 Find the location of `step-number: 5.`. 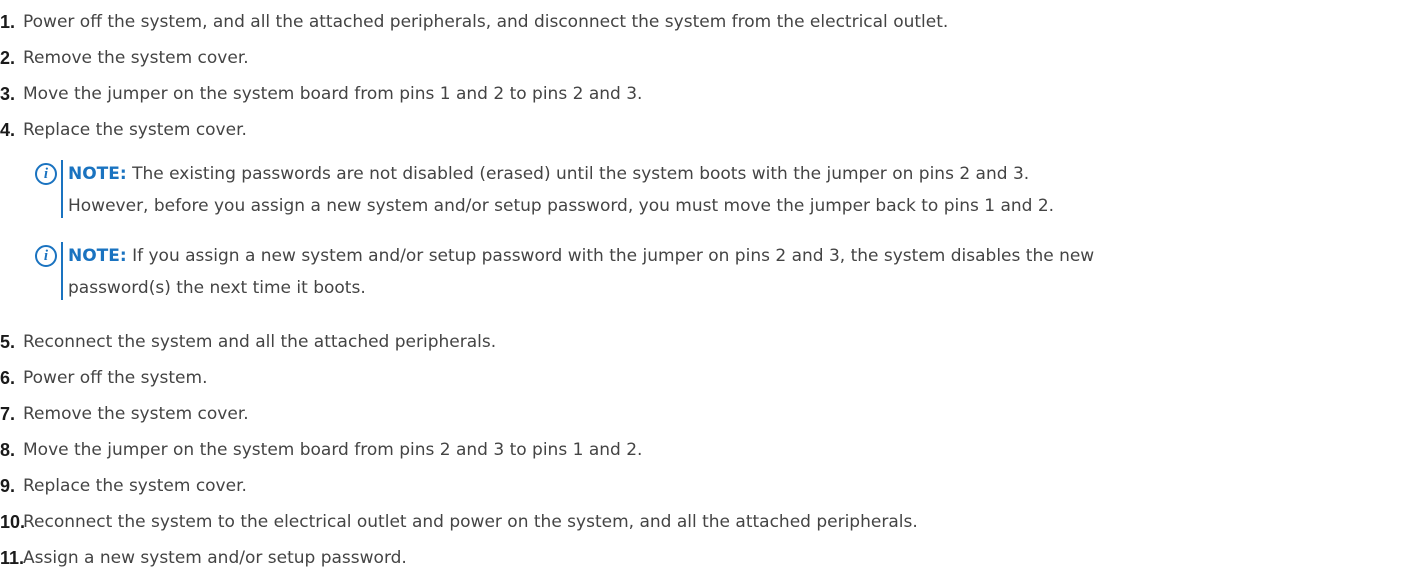

step-number: 5. is located at coordinates (8, 342).